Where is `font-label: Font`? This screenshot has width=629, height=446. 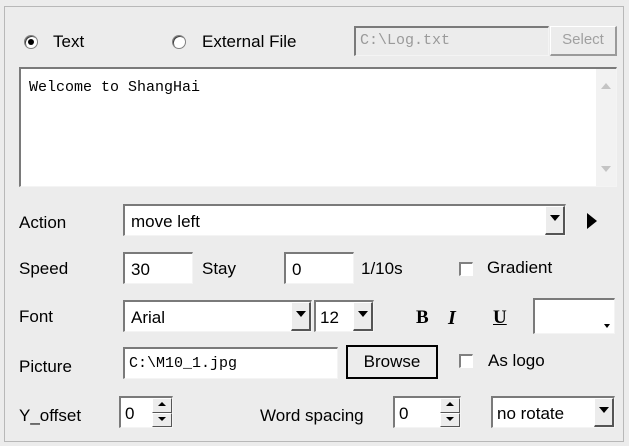 font-label: Font is located at coordinates (36, 316).